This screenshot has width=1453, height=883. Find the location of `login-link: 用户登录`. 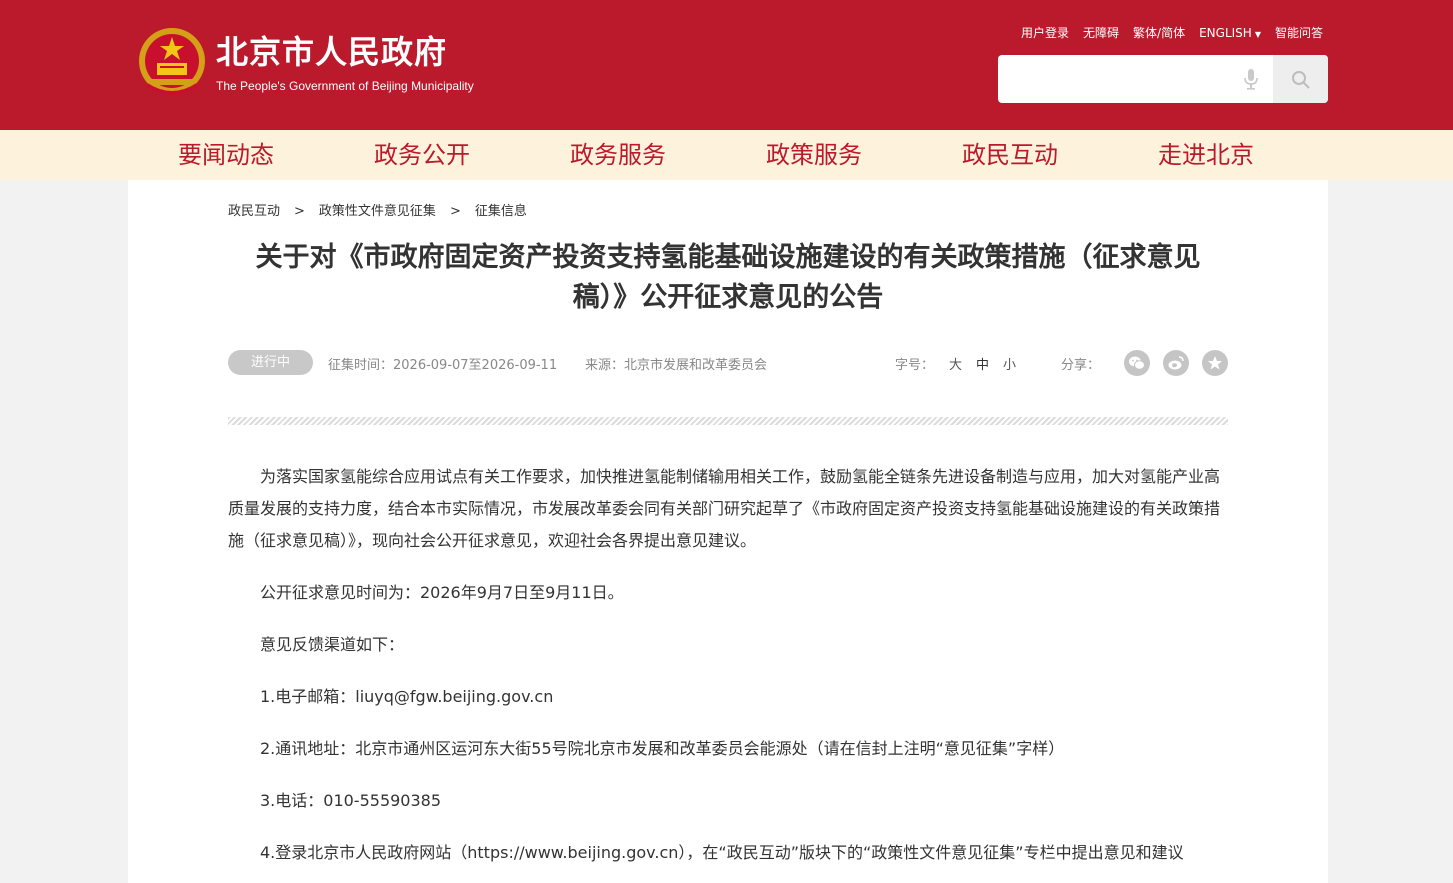

login-link: 用户登录 is located at coordinates (1045, 34).